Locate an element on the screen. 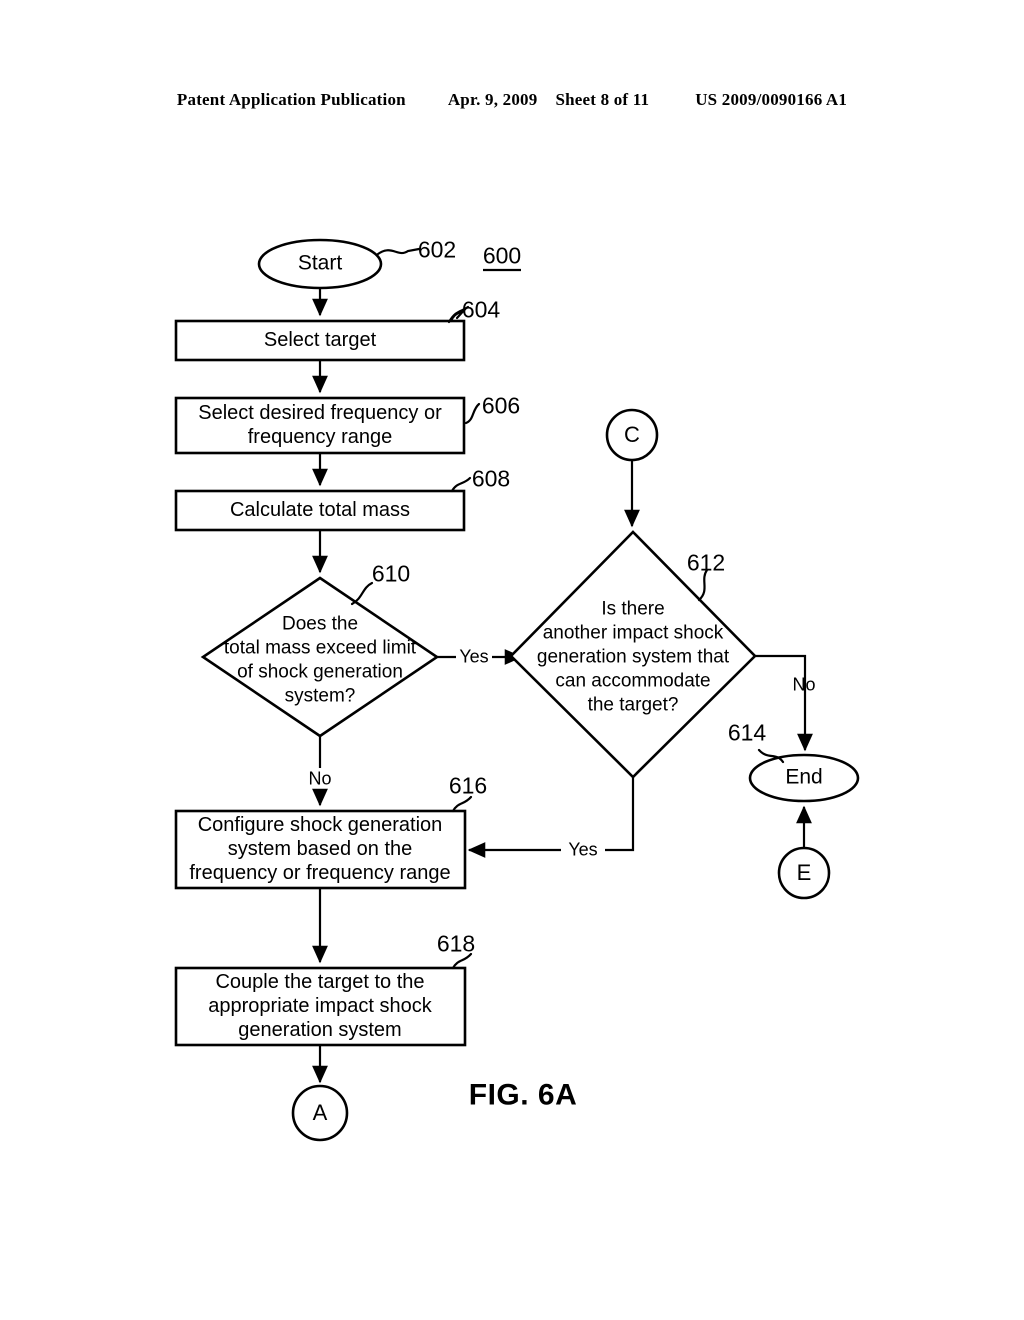 This screenshot has height=1320, width=1024. select-target-label: Select target is located at coordinates (320, 340).